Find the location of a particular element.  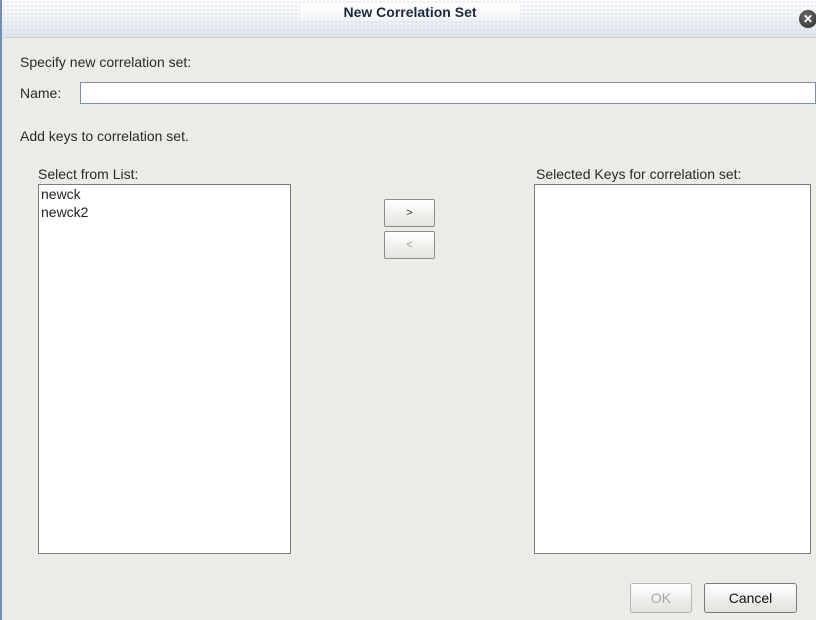

add-key-button: > is located at coordinates (409, 213).